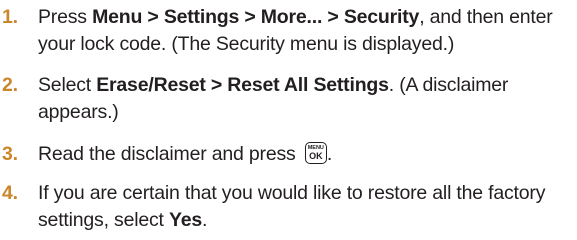 This screenshot has width=577, height=240. I want to click on menu-path: Erase/Reset > Reset All Settings, so click(242, 85).